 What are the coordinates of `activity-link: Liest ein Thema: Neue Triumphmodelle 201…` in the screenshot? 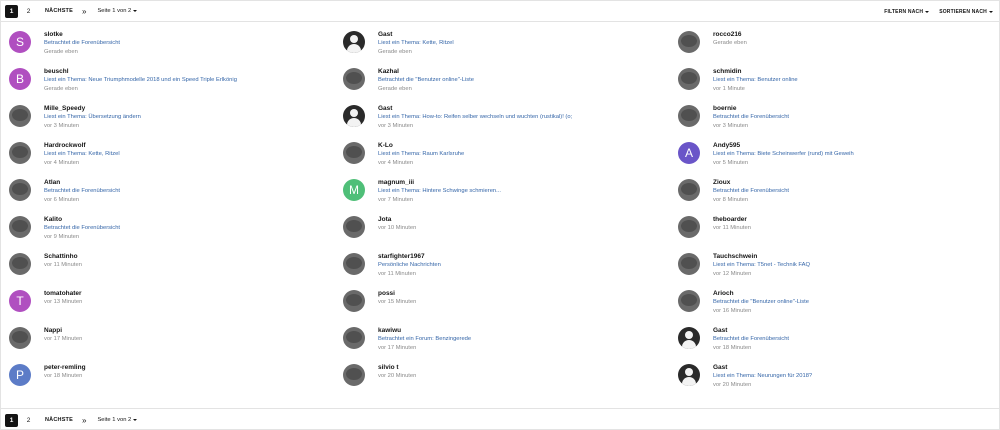 It's located at (191, 80).